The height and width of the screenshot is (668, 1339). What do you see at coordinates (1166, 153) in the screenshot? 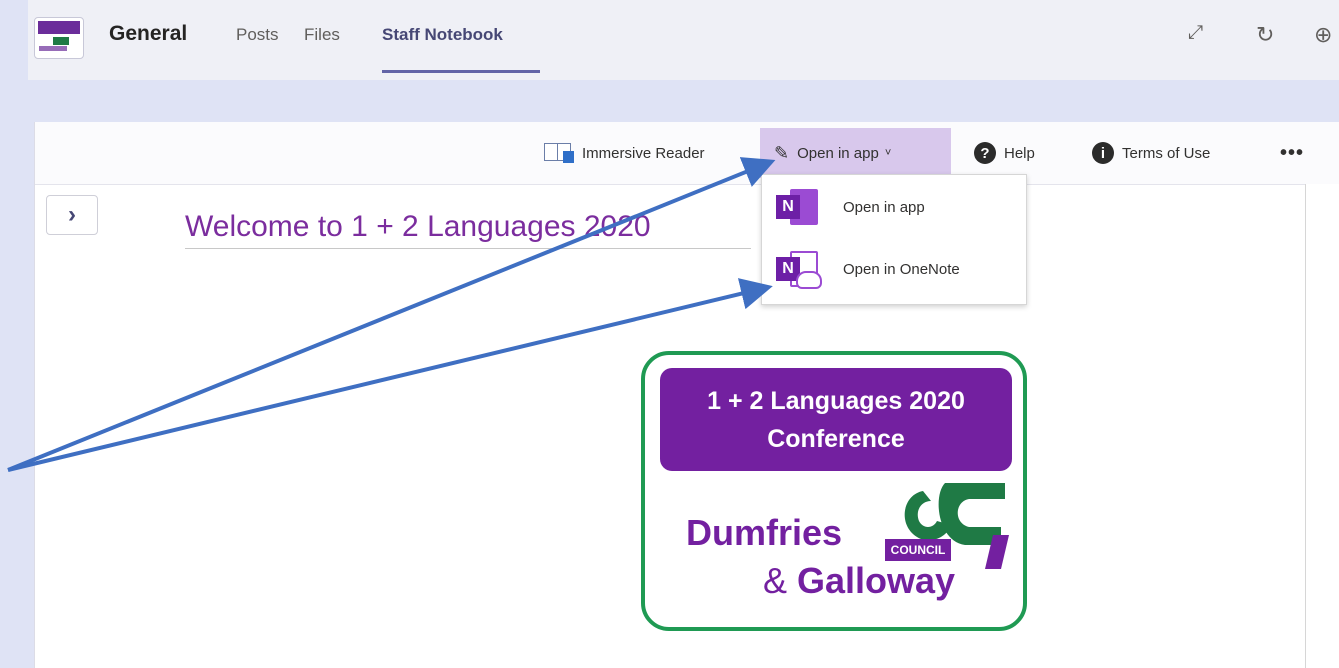
I see `terms-of-use-label: Terms of Use` at bounding box center [1166, 153].